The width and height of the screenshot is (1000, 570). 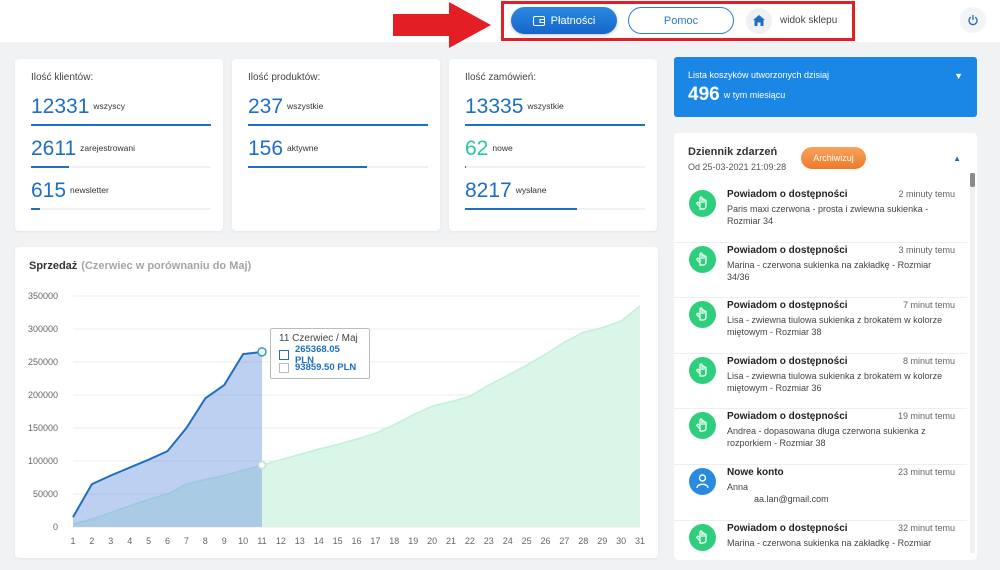 I want to click on x-tick-label: 5, so click(x=148, y=541).